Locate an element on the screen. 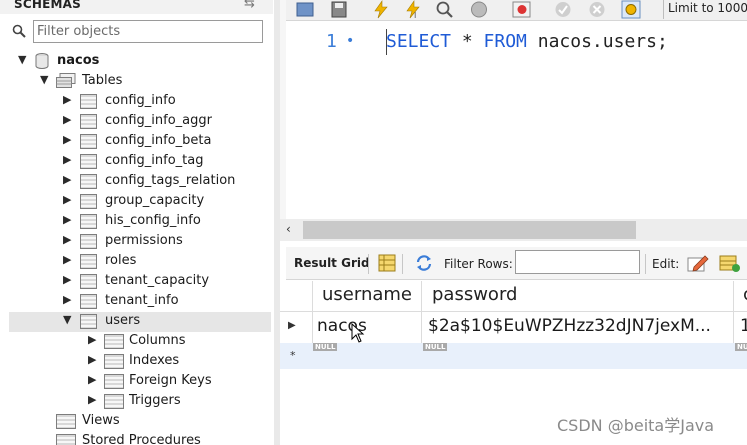 This screenshot has width=747, height=445. table-item: ▶ config_info_beta is located at coordinates (136, 142).